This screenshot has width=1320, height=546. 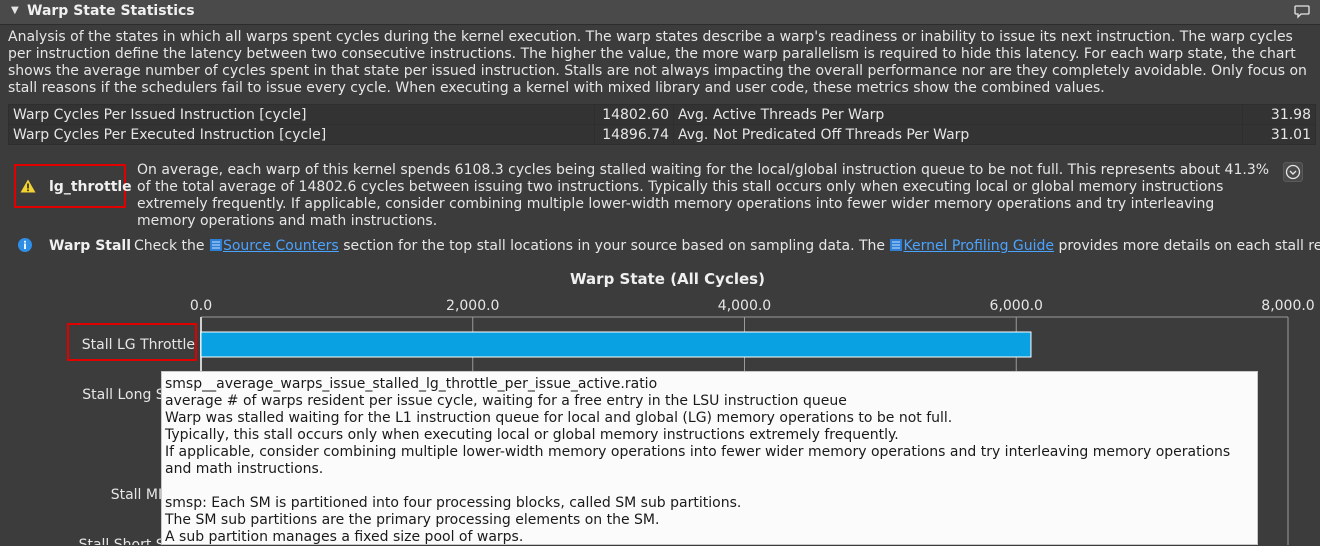 I want to click on chevron-down-circle-icon, so click(x=1293, y=172).